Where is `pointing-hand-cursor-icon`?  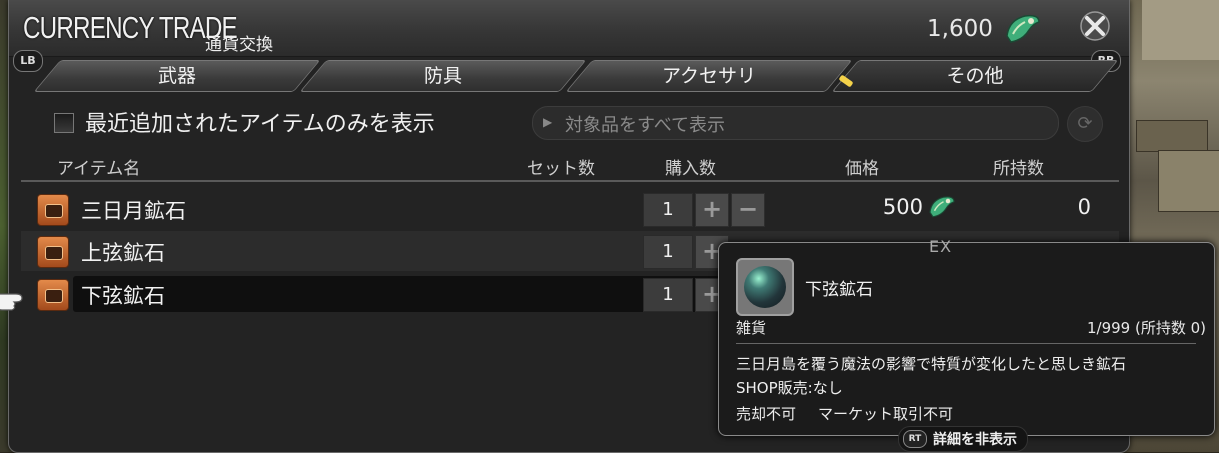 pointing-hand-cursor-icon is located at coordinates (11, 302).